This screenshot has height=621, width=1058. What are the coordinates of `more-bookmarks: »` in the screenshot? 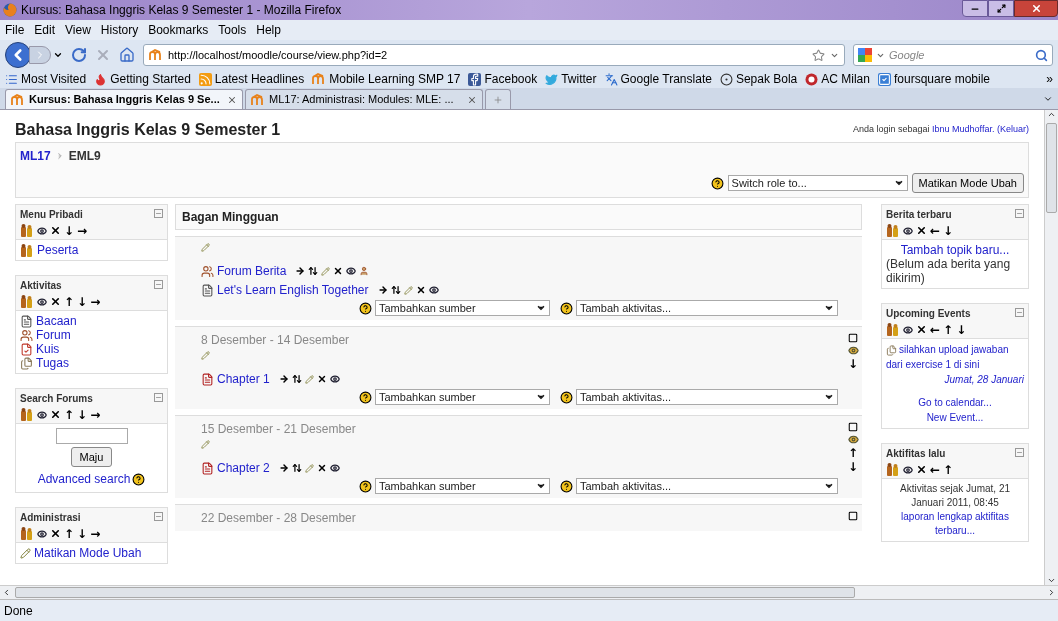 It's located at (1049, 79).